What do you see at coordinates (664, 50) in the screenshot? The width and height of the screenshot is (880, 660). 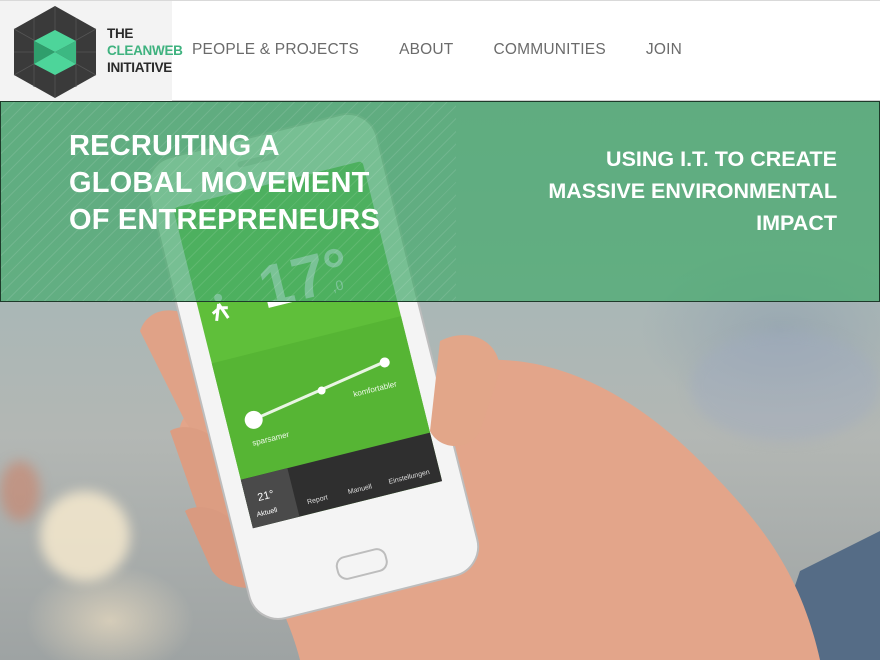 I see `nav-join: JOIN` at bounding box center [664, 50].